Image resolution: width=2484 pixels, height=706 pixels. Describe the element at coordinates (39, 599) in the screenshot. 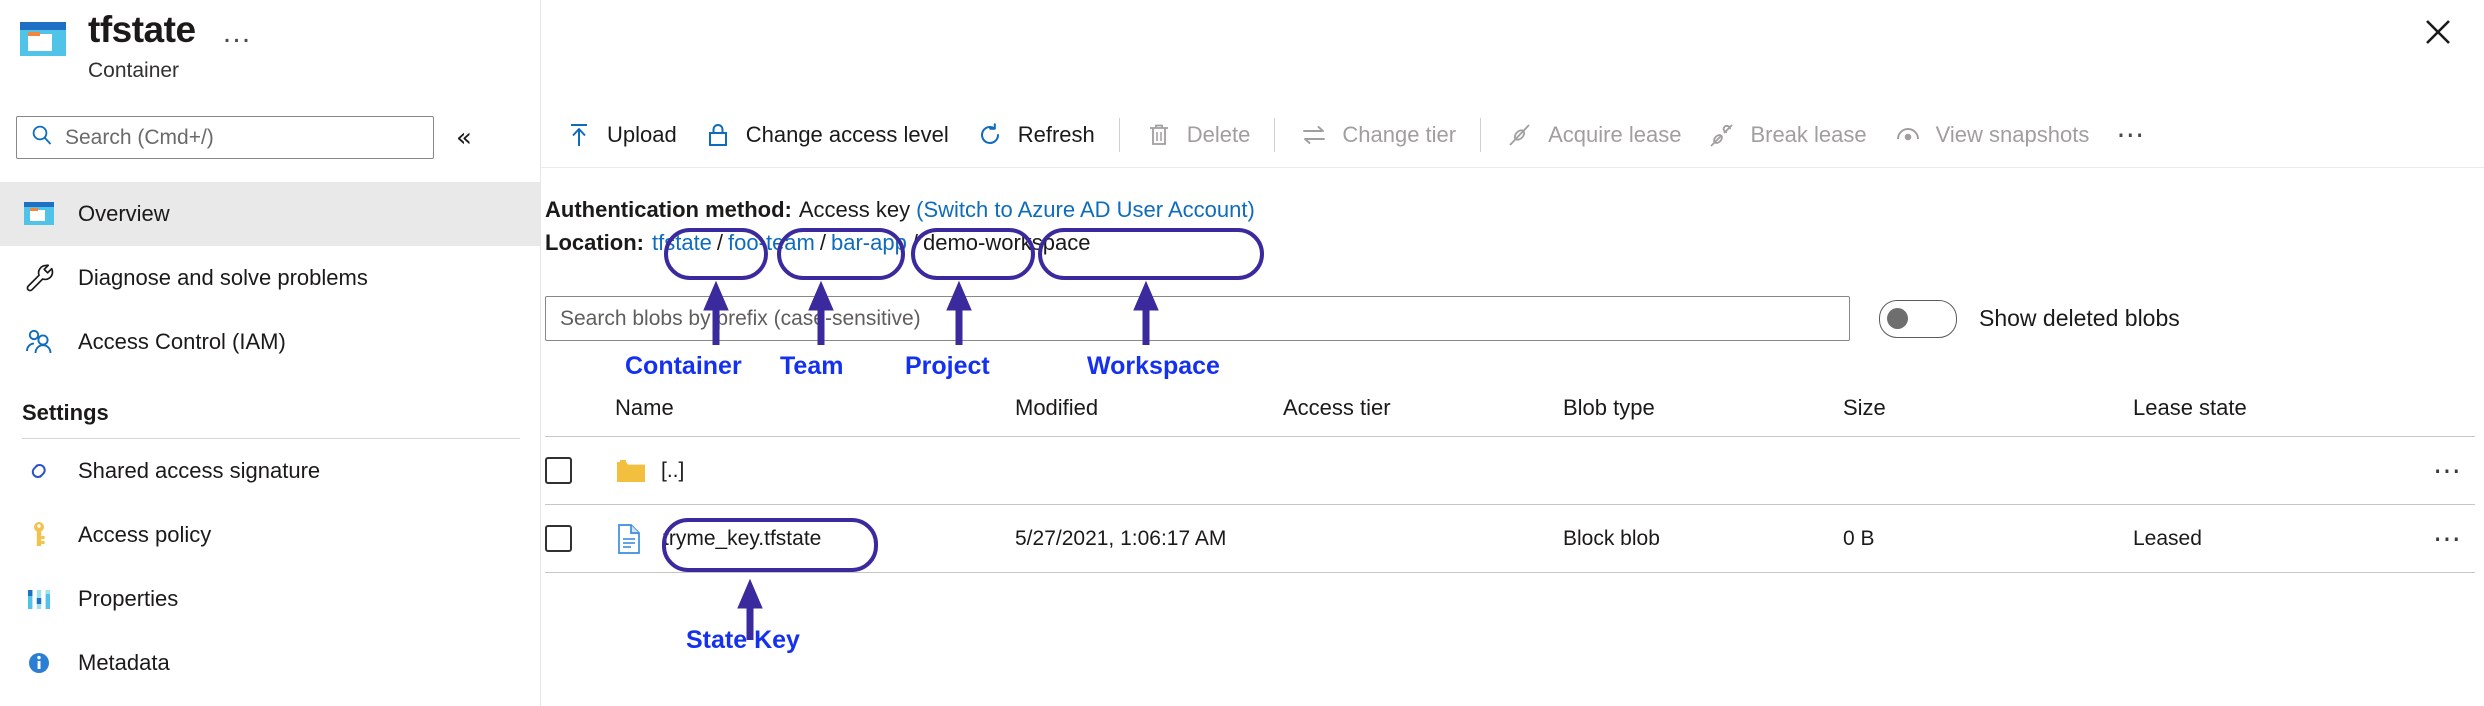

I see `bars-icon` at that location.